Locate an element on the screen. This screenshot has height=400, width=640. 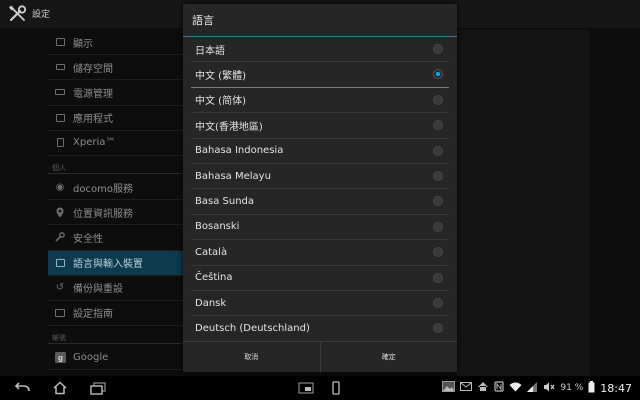
backup-icon: ↺ is located at coordinates (60, 288).